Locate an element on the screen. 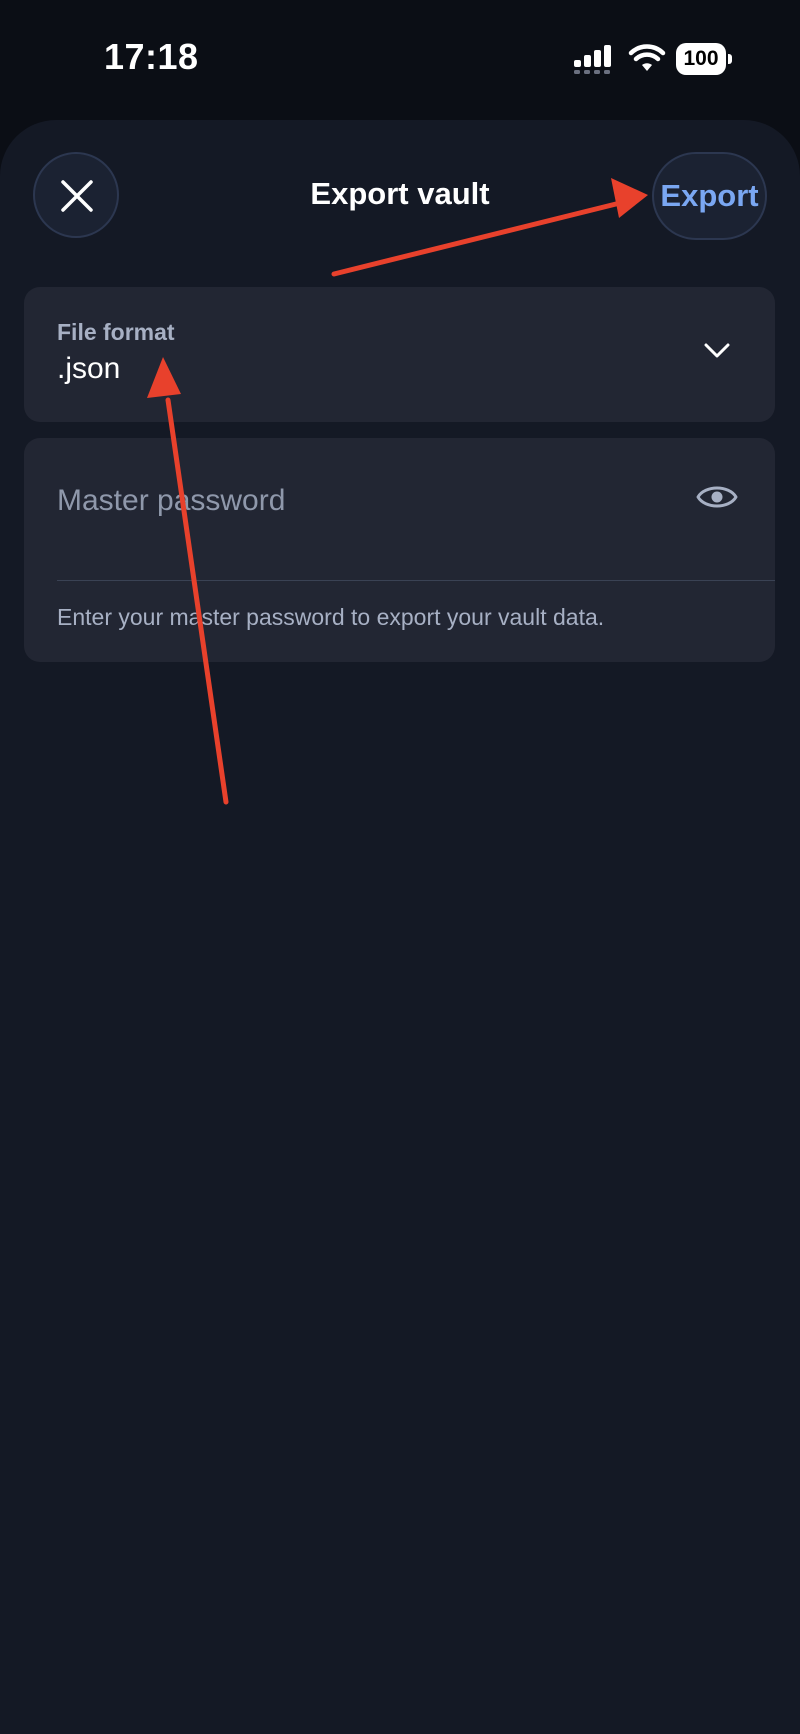 The height and width of the screenshot is (1734, 800). file-format-select: File format .json is located at coordinates (399, 354).